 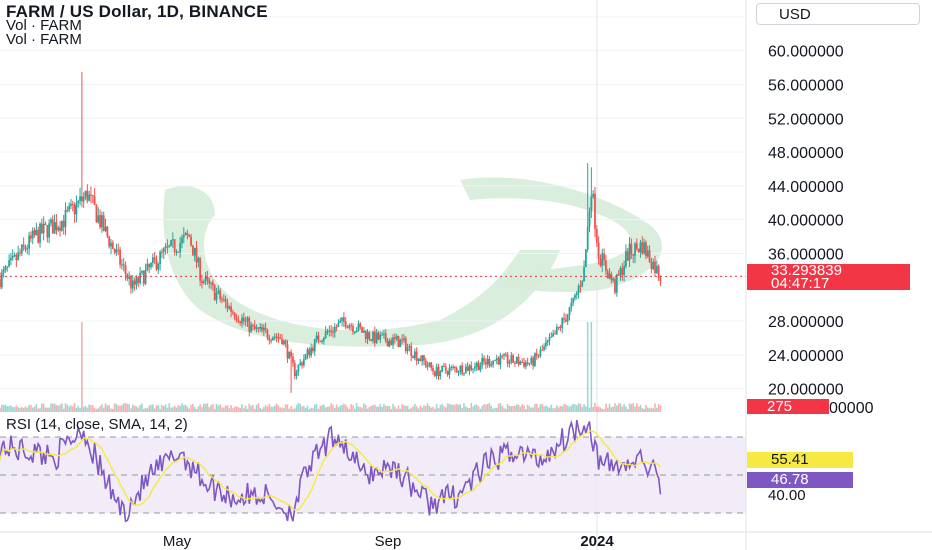 What do you see at coordinates (838, 14) in the screenshot?
I see `currency-selector: USD` at bounding box center [838, 14].